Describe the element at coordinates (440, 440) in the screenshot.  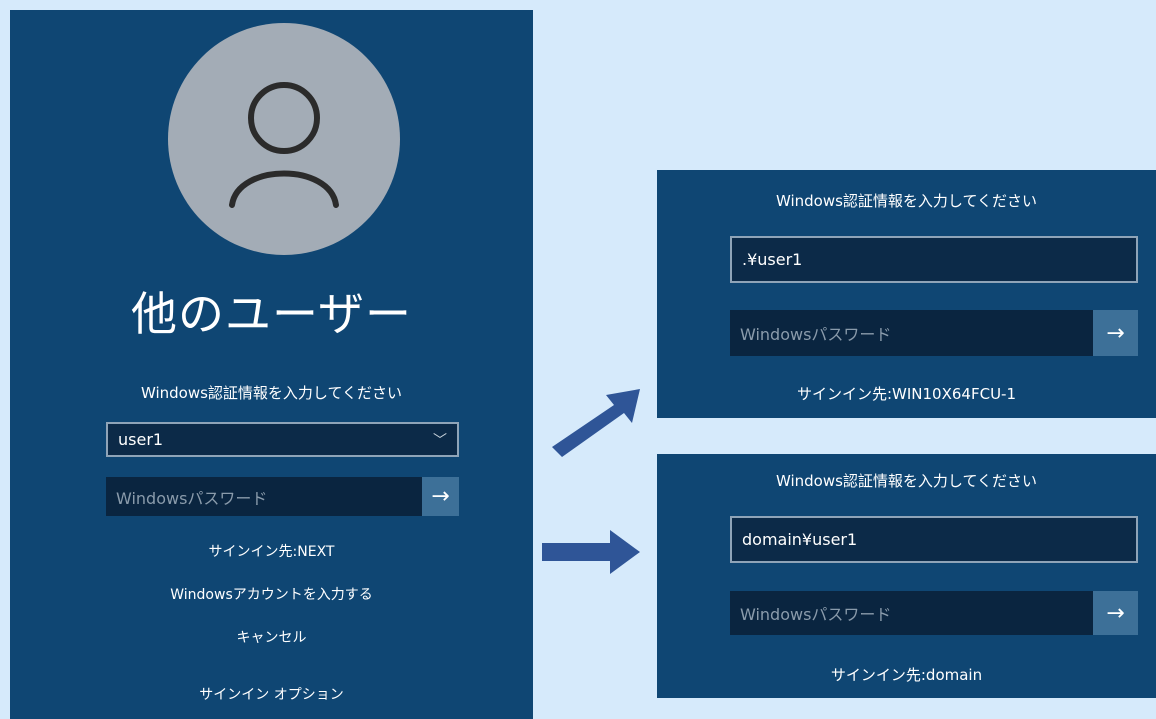
I see `chevron-down-icon: ﹀` at that location.